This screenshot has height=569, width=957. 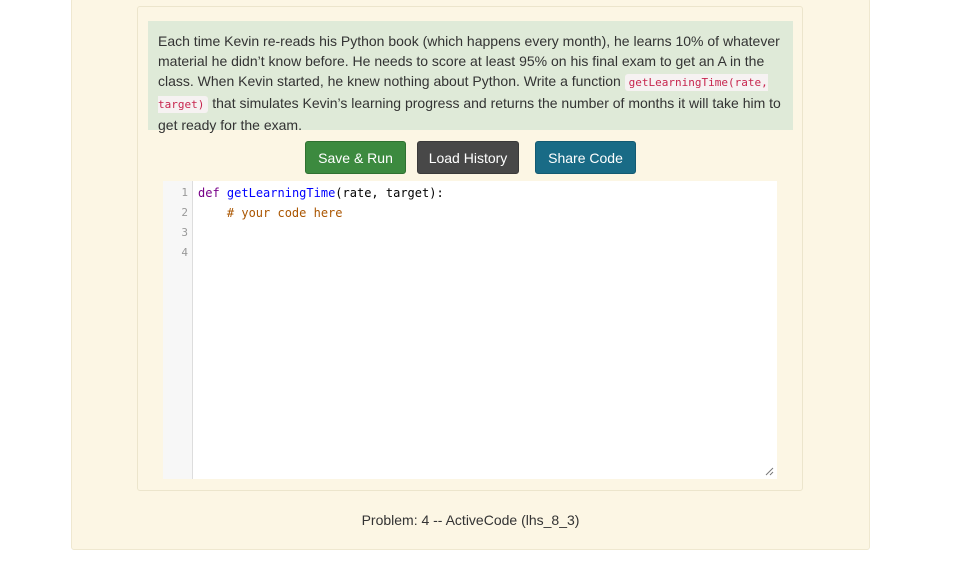 I want to click on code-line-1: def getLearningTime(rate, target):, so click(x=321, y=193).